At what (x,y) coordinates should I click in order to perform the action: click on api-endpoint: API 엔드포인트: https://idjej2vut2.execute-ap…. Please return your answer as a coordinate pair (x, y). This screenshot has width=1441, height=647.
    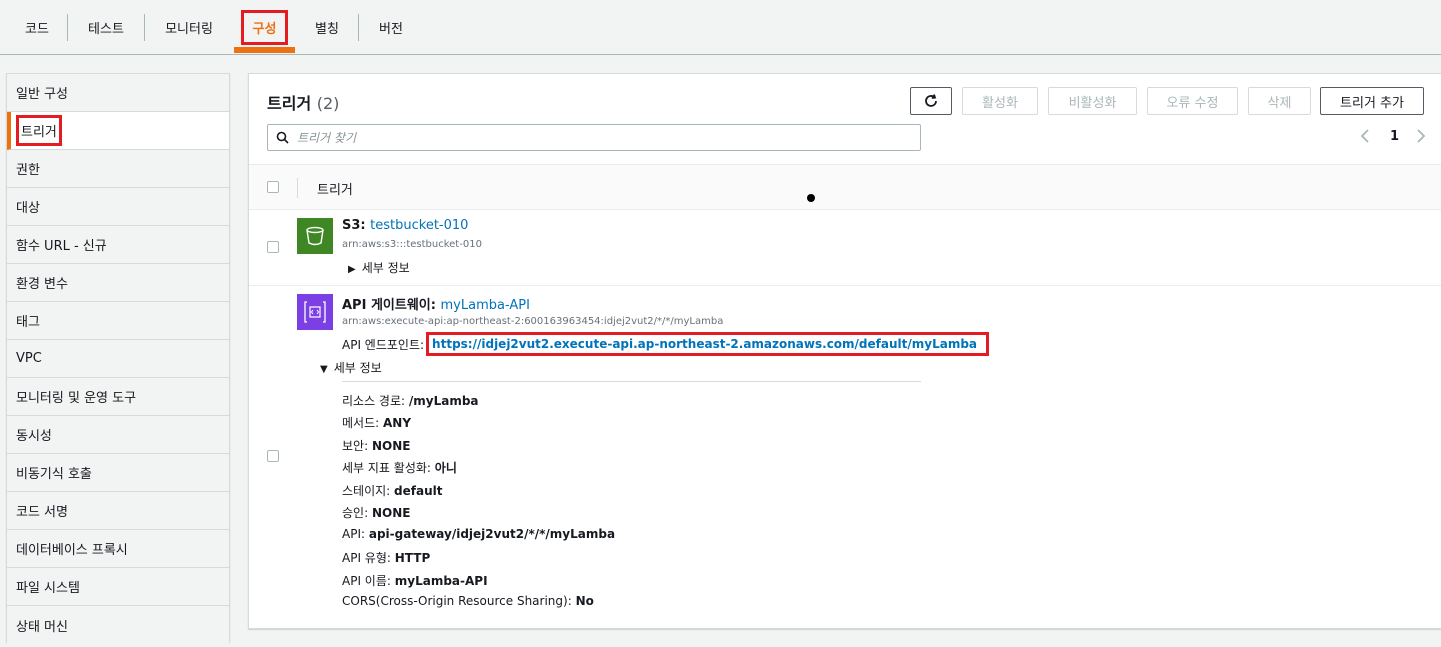
    Looking at the image, I should click on (666, 344).